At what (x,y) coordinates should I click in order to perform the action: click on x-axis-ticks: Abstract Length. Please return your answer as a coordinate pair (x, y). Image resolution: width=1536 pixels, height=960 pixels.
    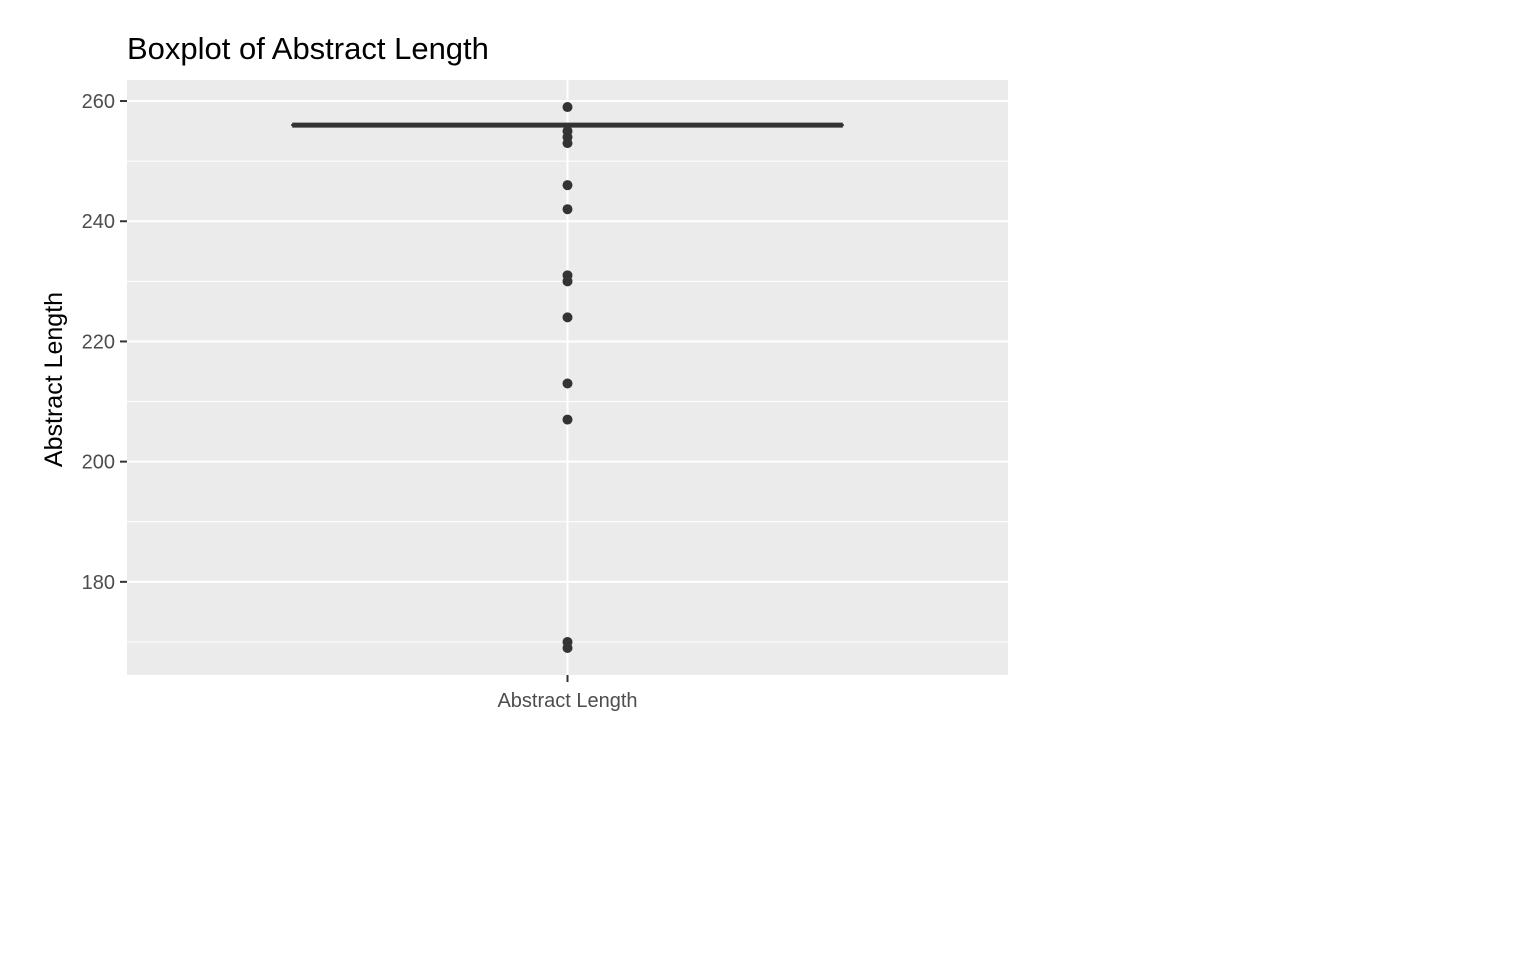
    Looking at the image, I should click on (567, 693).